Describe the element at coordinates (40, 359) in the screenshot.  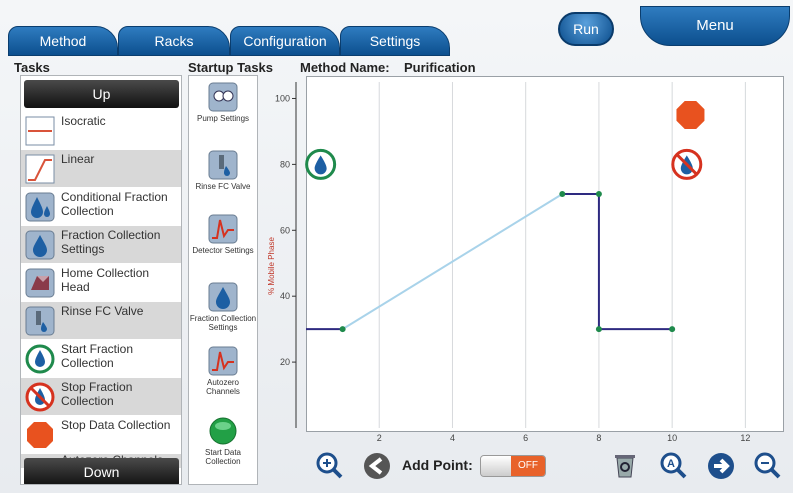
I see `start-fraction-icon` at that location.